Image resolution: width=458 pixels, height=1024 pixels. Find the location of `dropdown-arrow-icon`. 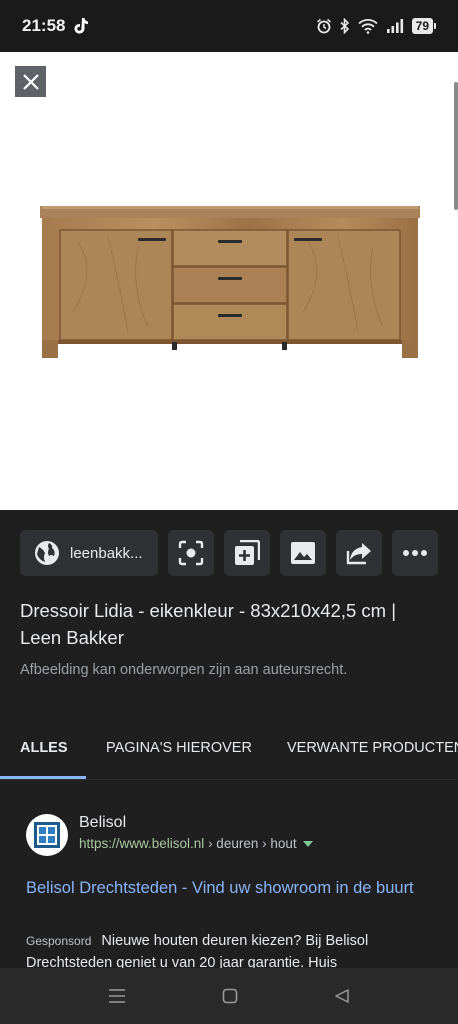

dropdown-arrow-icon is located at coordinates (307, 844).